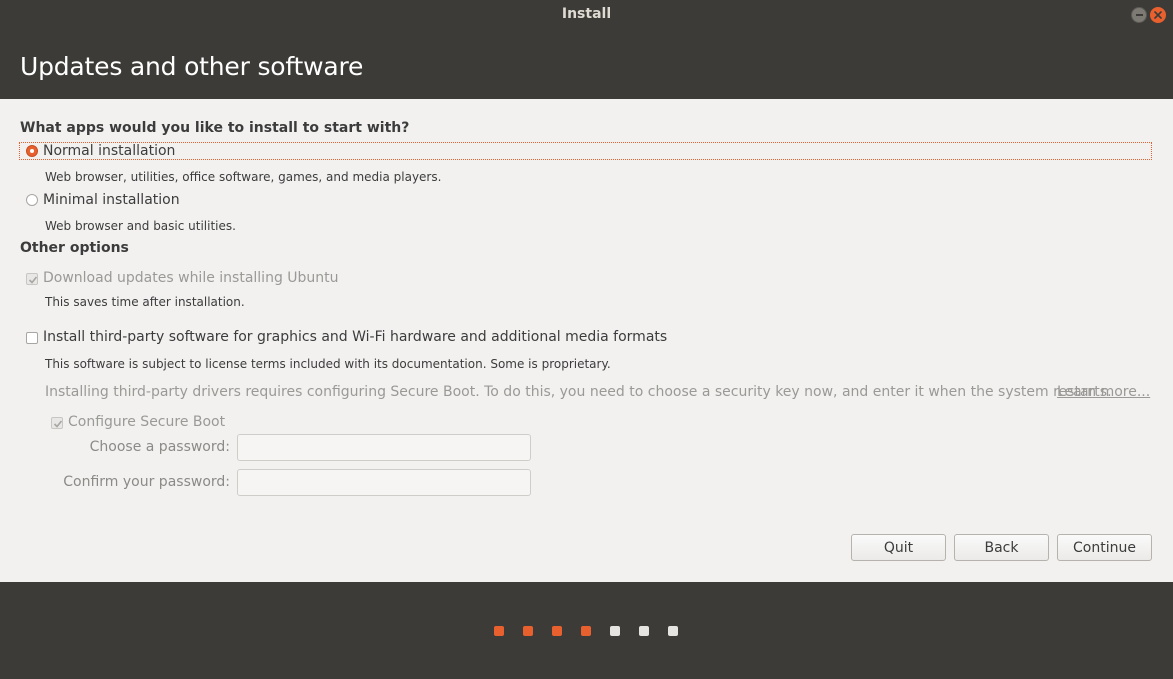 The image size is (1173, 679). I want to click on quit-button: Quit, so click(898, 547).